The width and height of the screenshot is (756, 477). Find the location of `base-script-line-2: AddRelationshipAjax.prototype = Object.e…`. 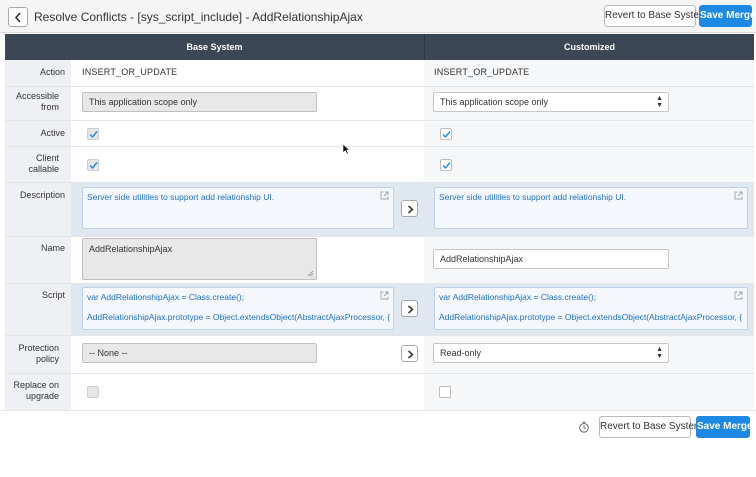

base-script-line-2: AddRelationshipAjax.prototype = Object.e… is located at coordinates (239, 317).